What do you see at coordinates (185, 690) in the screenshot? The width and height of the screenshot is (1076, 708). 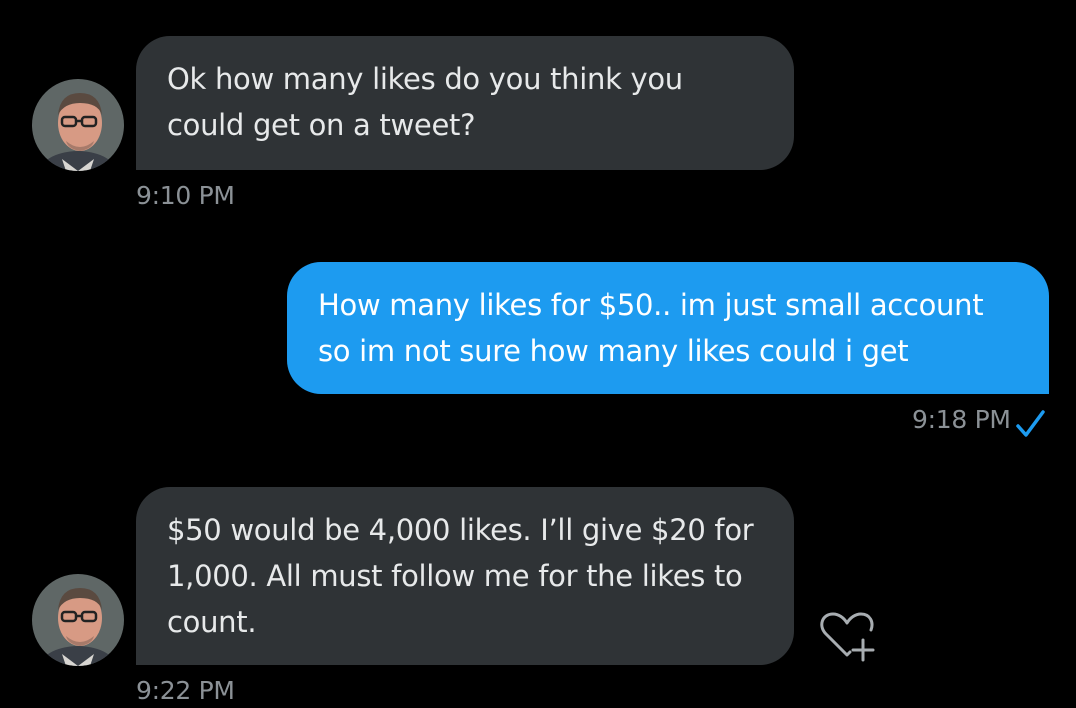 I see `message-timestamp: 9:22 PM` at bounding box center [185, 690].